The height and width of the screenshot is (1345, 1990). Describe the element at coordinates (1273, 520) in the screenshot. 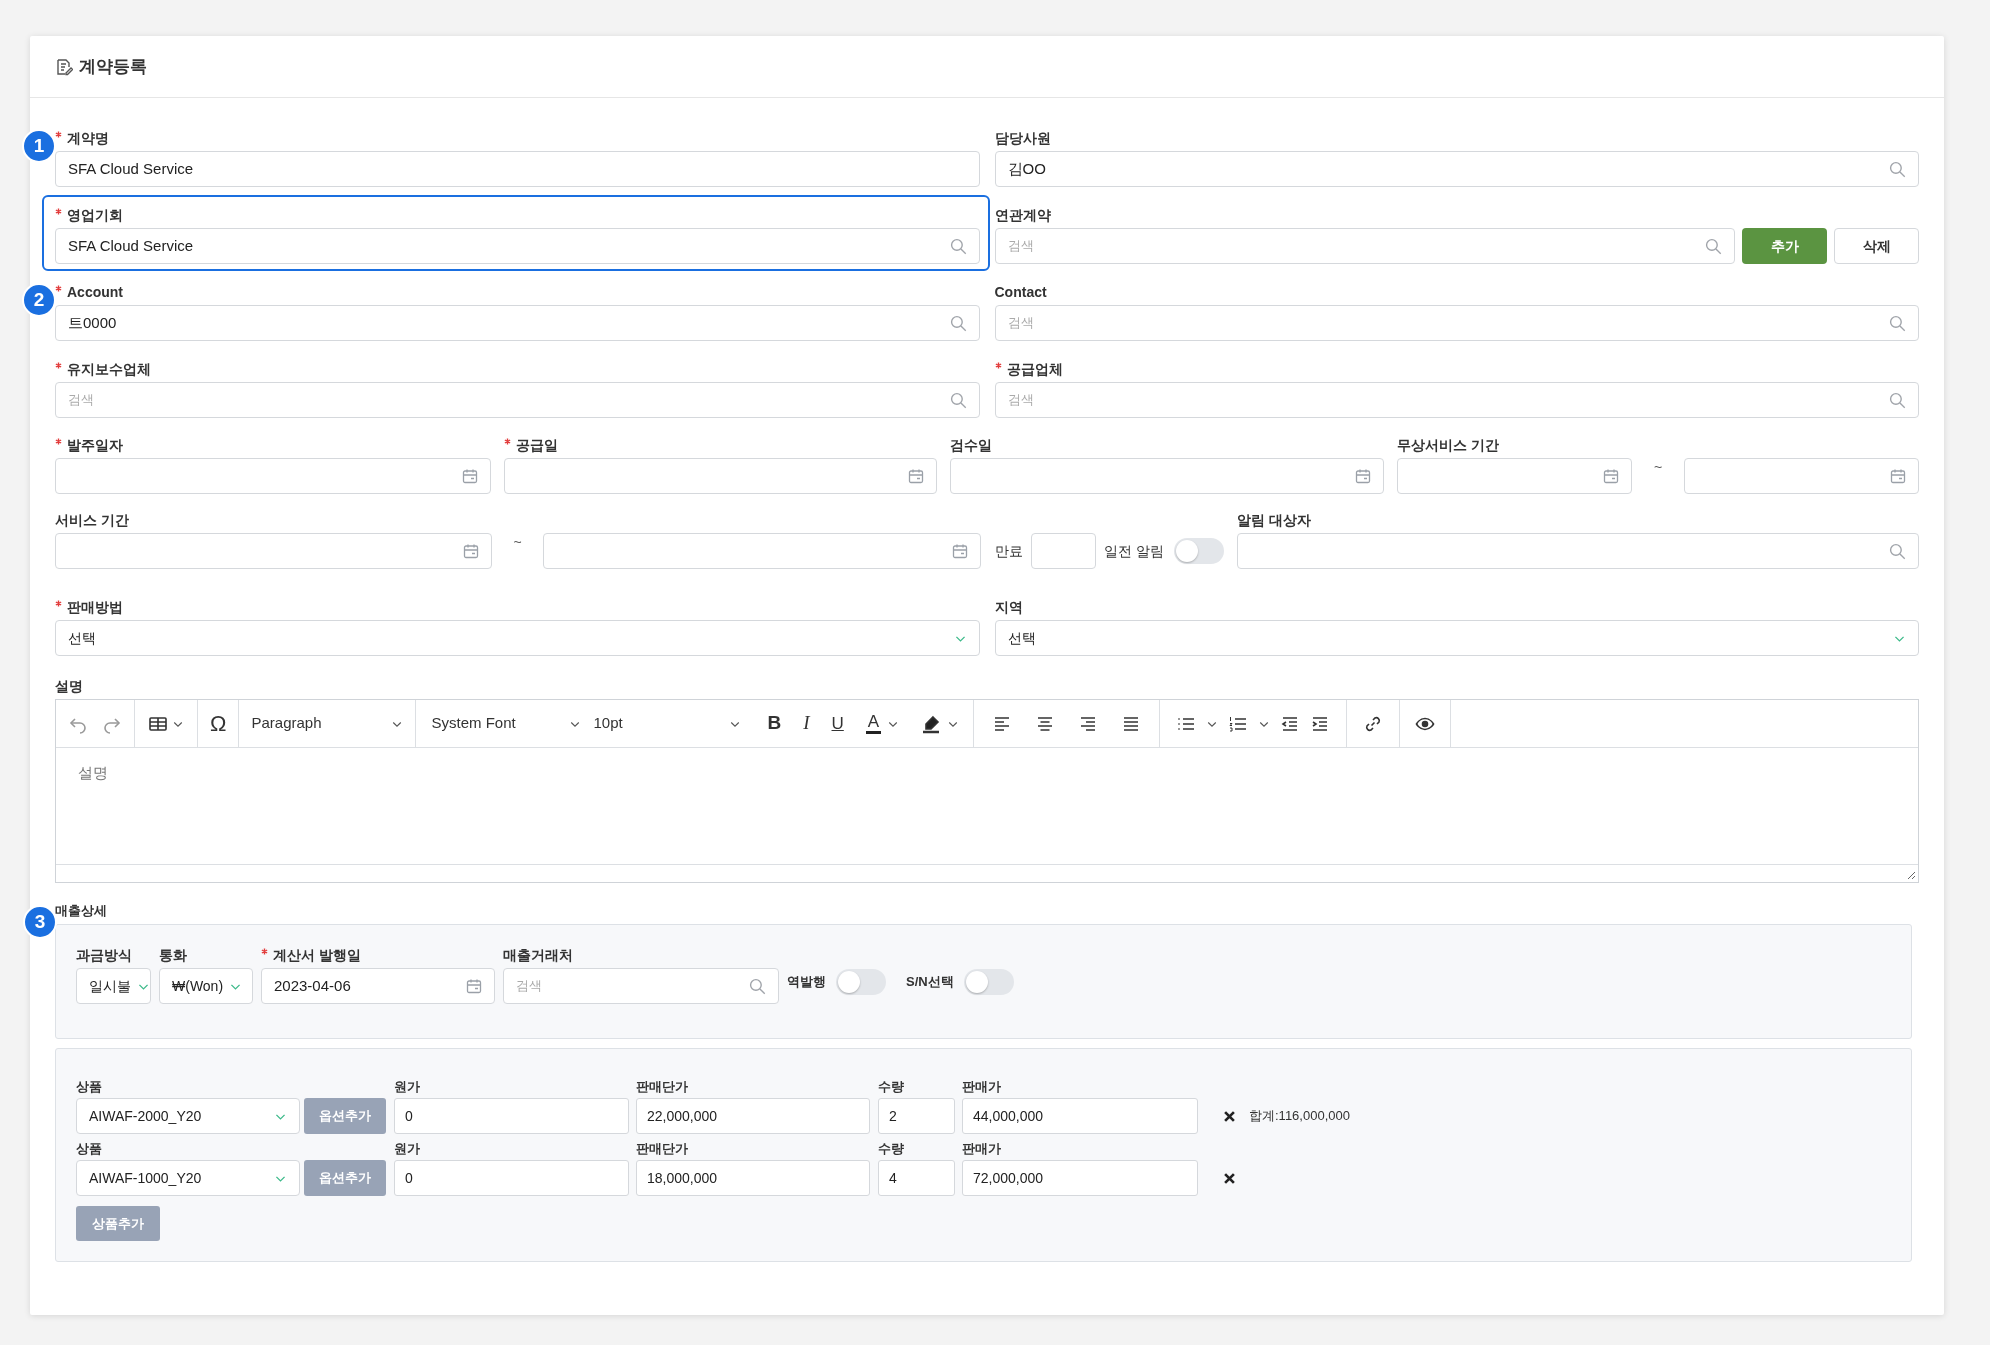

I see `field-label: 알림 대상자` at that location.